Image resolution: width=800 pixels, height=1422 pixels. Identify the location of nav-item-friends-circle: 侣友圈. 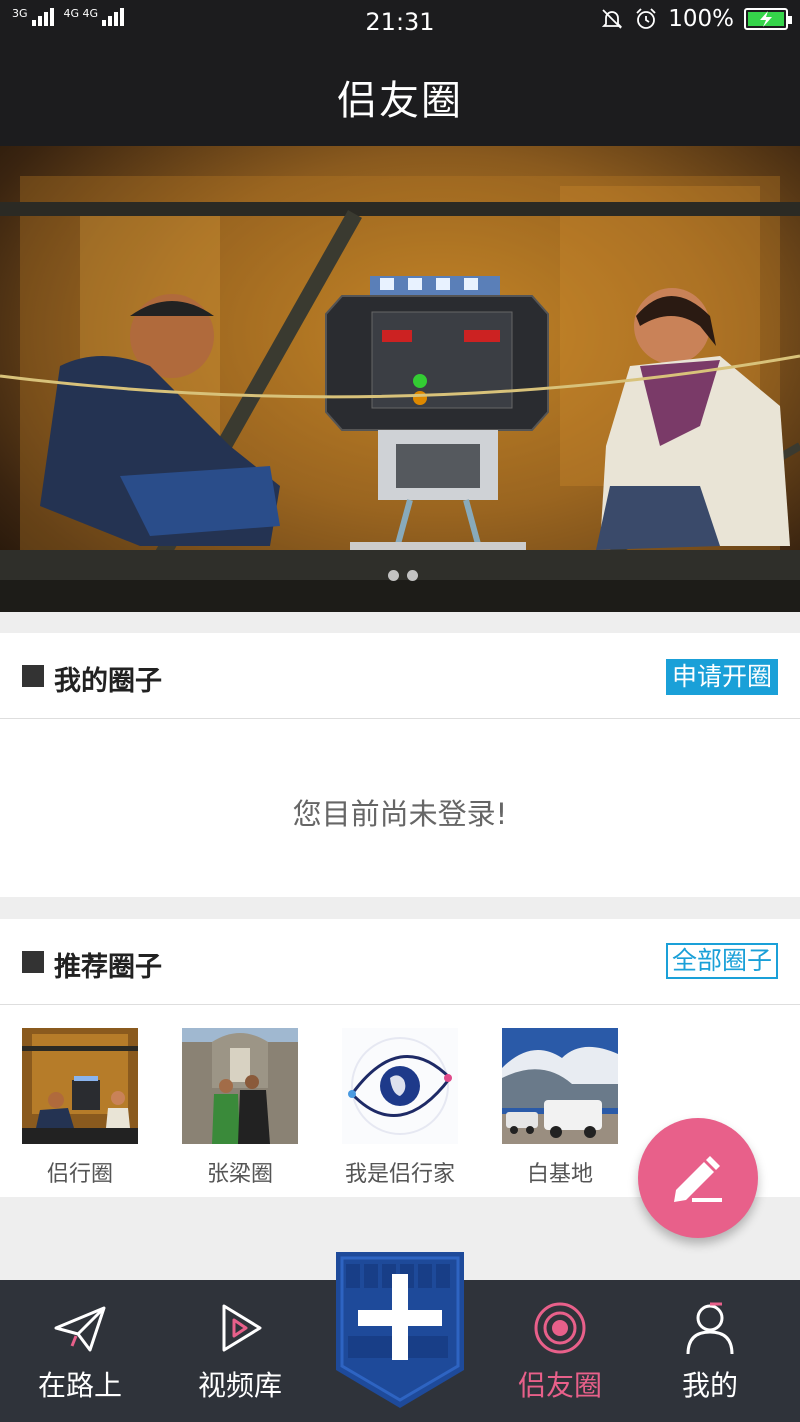
(560, 1351).